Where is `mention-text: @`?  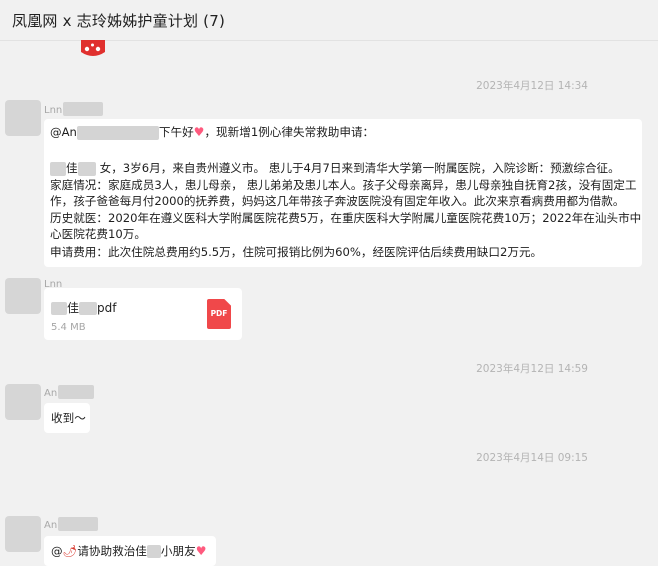
mention-text: @ is located at coordinates (57, 551).